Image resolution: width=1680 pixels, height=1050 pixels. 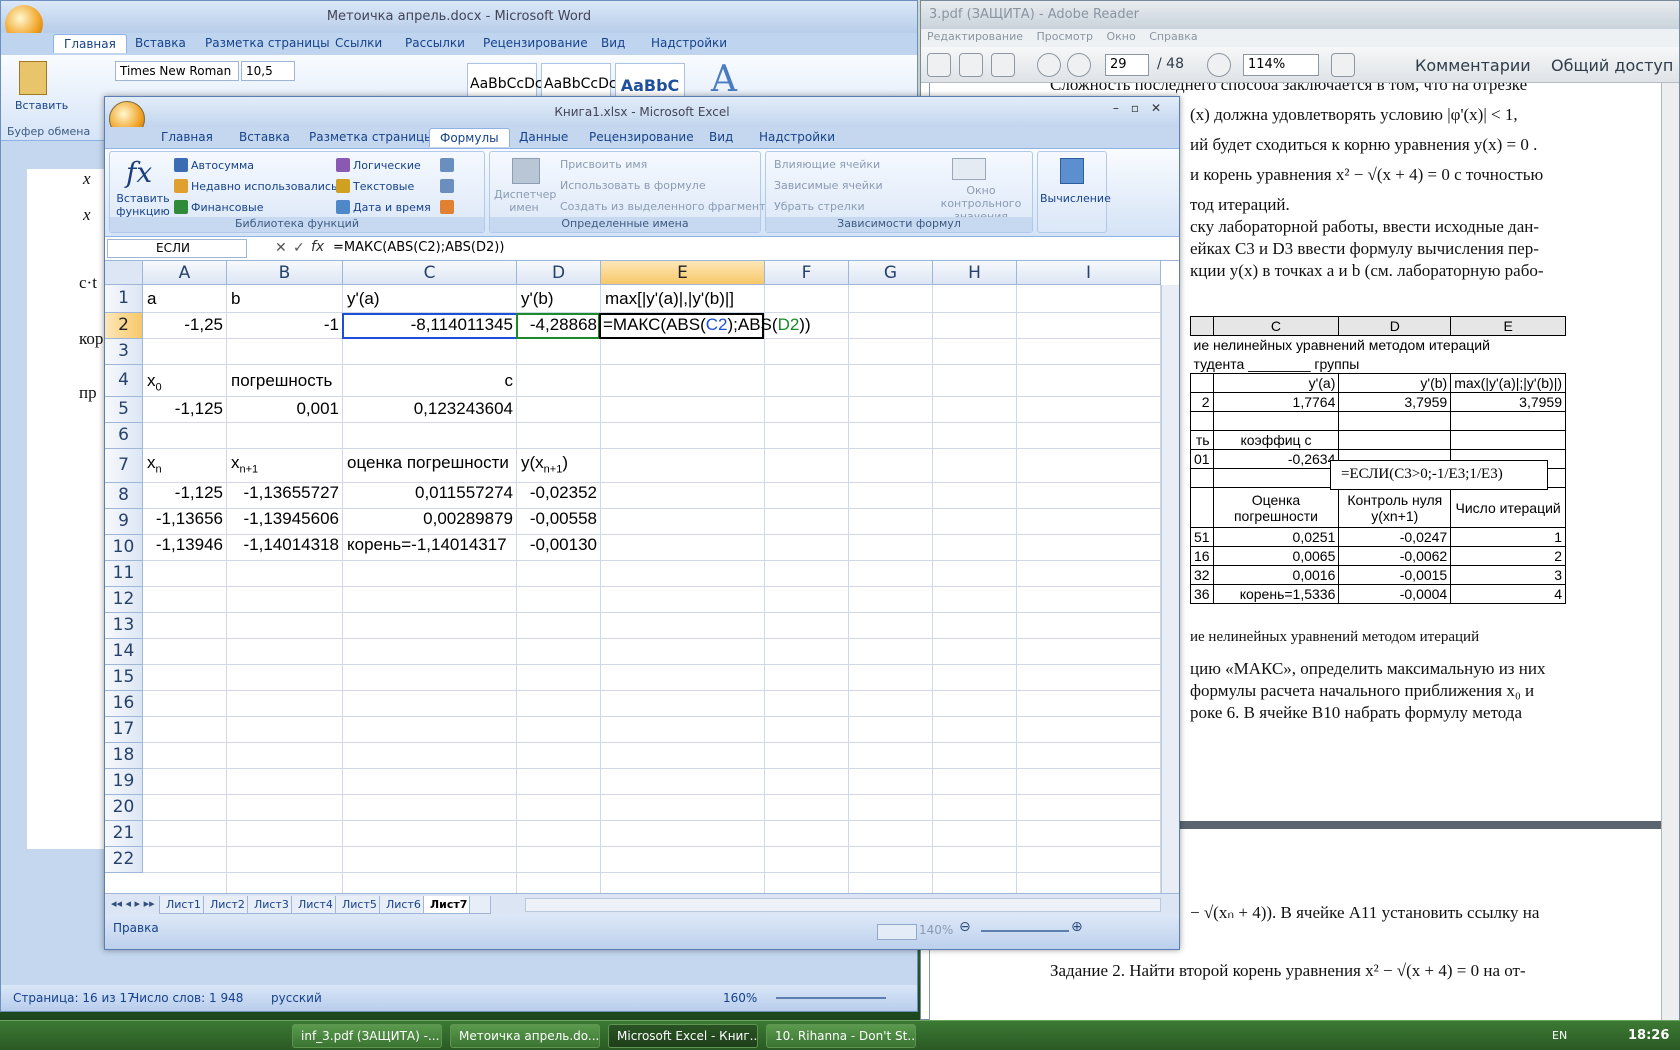 I want to click on cell-e1: max[|y'(a)|,|y'(b)|], so click(x=669, y=299).